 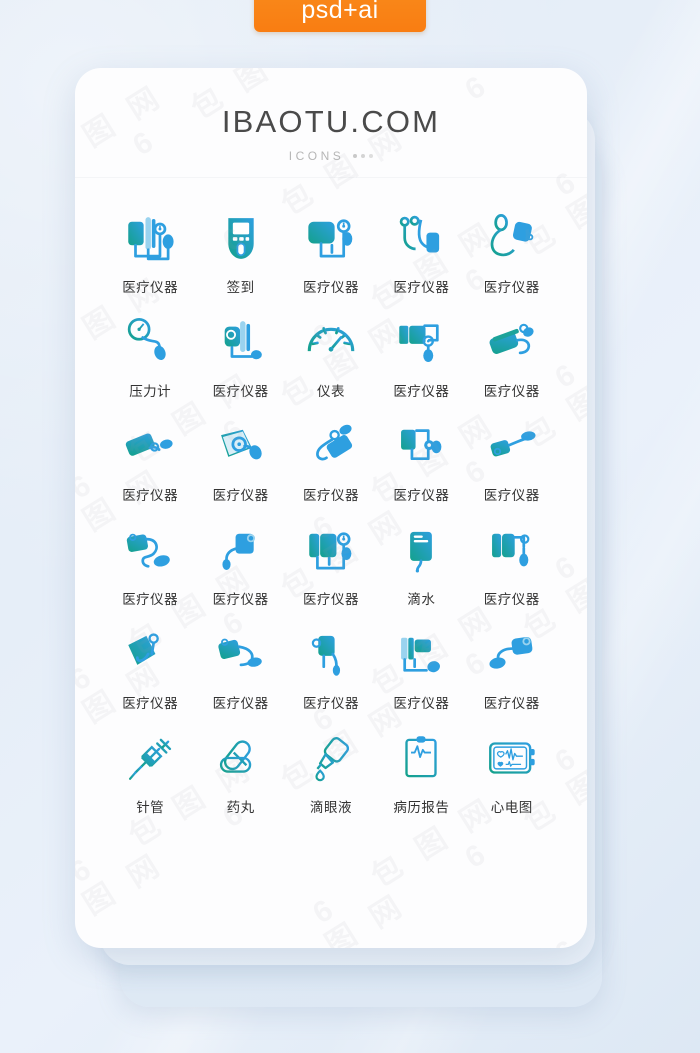 I want to click on icon-label: 药丸, so click(x=240, y=808).